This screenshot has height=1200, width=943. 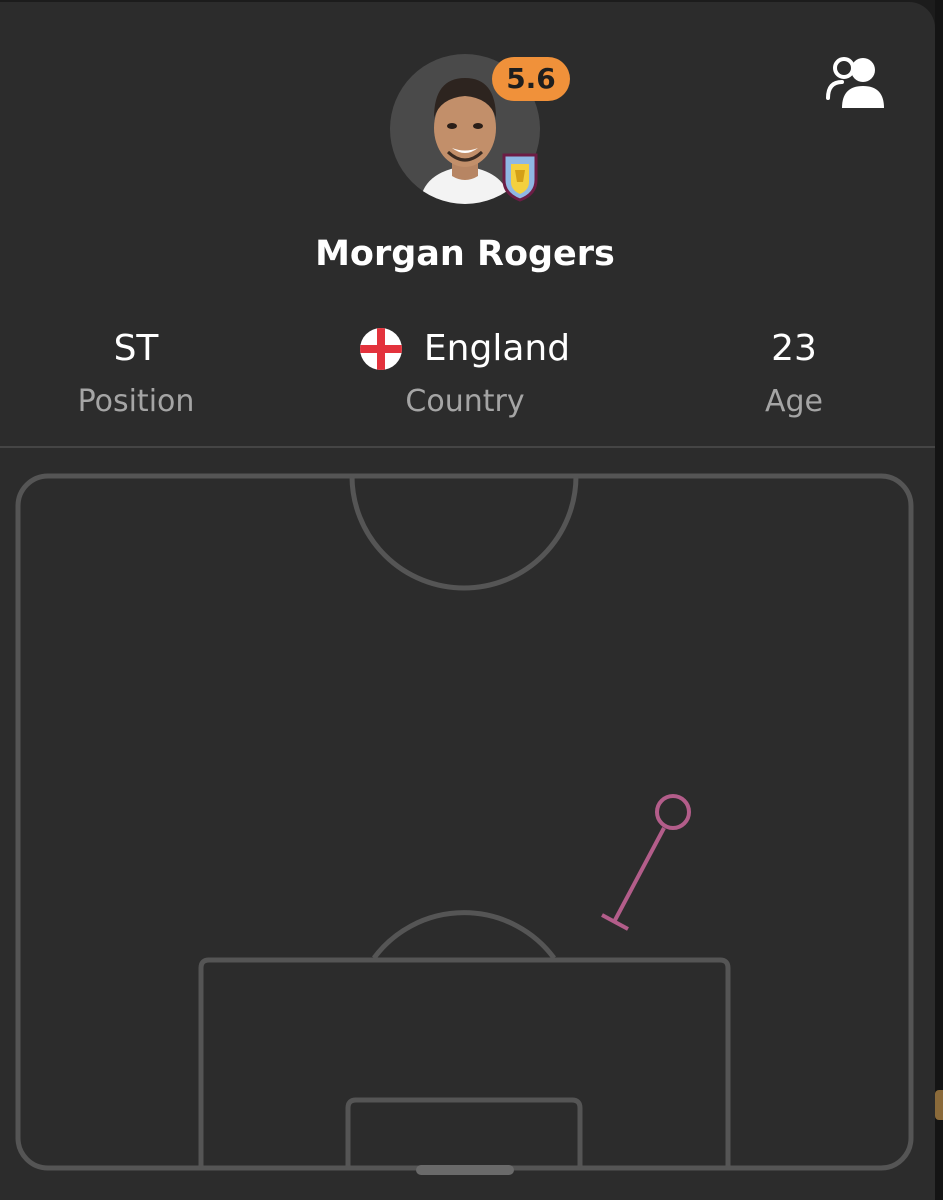 What do you see at coordinates (464, 935) in the screenshot?
I see `penalty-arc` at bounding box center [464, 935].